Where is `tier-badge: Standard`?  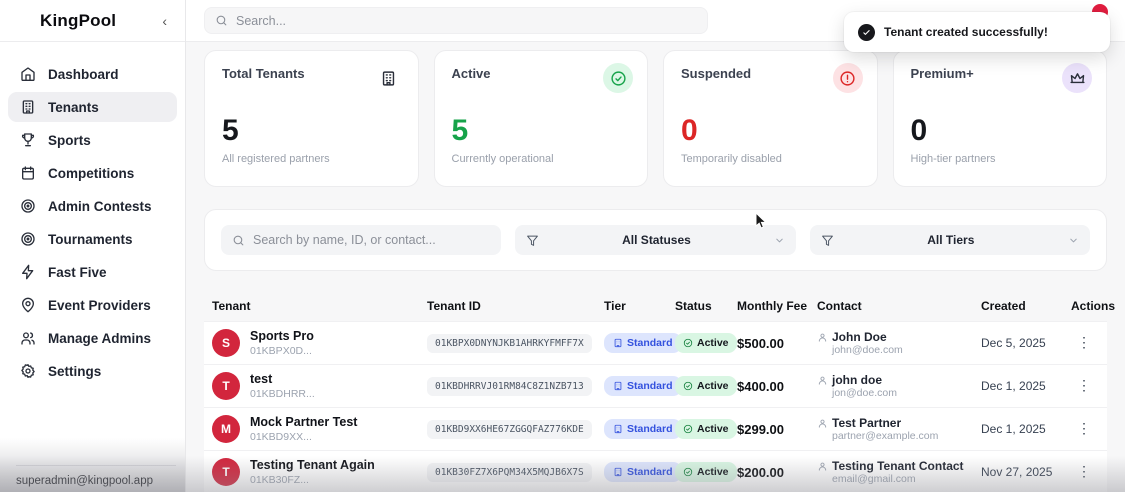 tier-badge: Standard is located at coordinates (643, 472).